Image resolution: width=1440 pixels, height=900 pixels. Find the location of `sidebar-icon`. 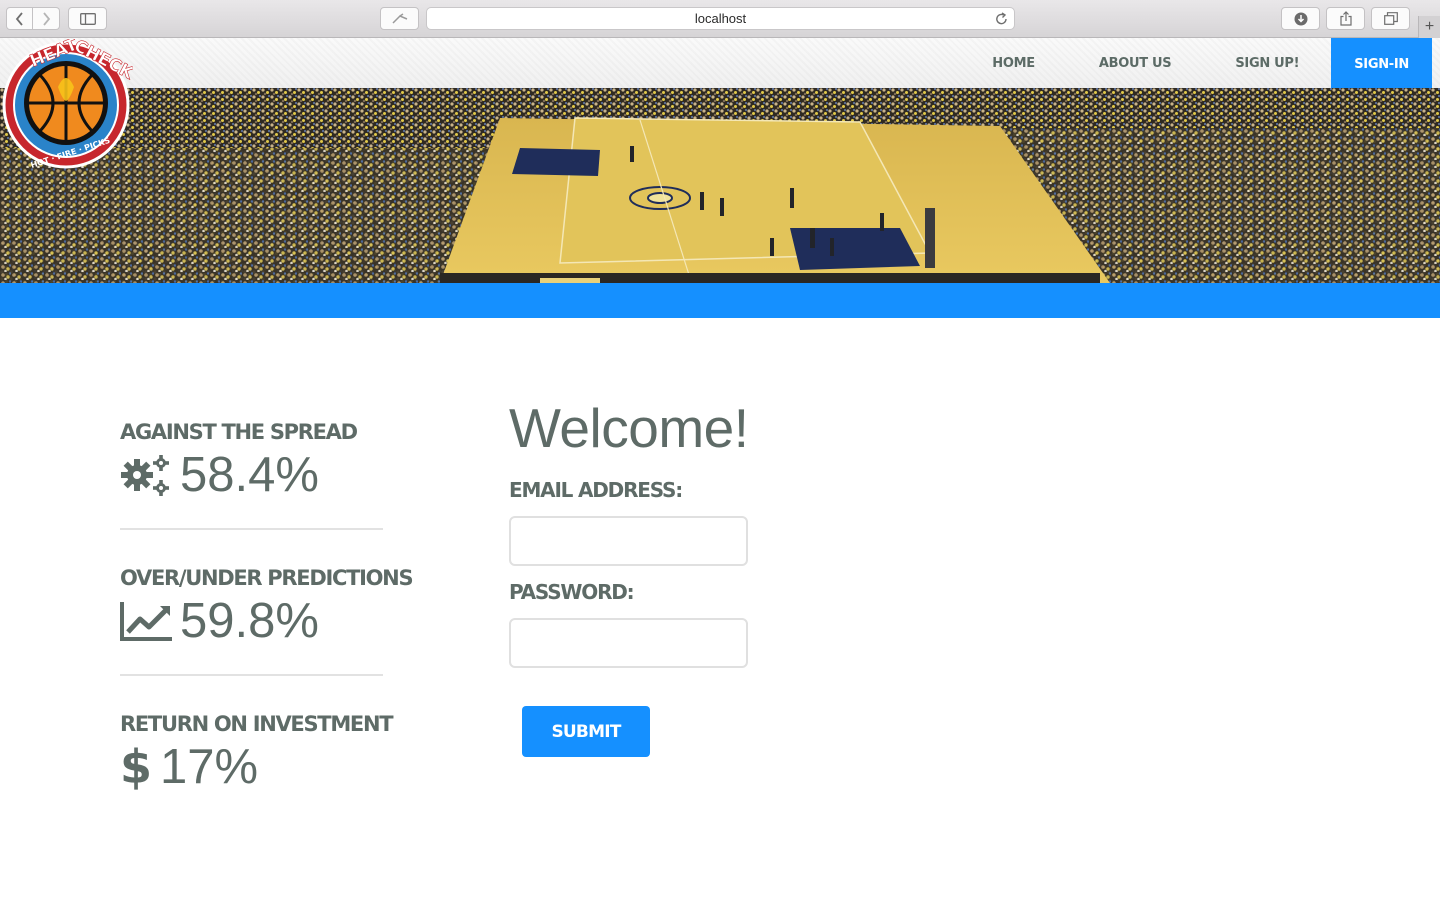

sidebar-icon is located at coordinates (87, 18).